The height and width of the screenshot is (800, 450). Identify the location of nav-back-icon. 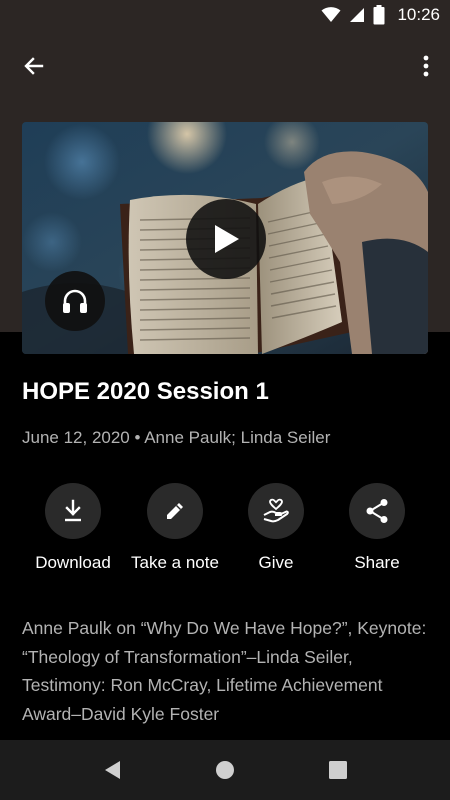
(112, 770).